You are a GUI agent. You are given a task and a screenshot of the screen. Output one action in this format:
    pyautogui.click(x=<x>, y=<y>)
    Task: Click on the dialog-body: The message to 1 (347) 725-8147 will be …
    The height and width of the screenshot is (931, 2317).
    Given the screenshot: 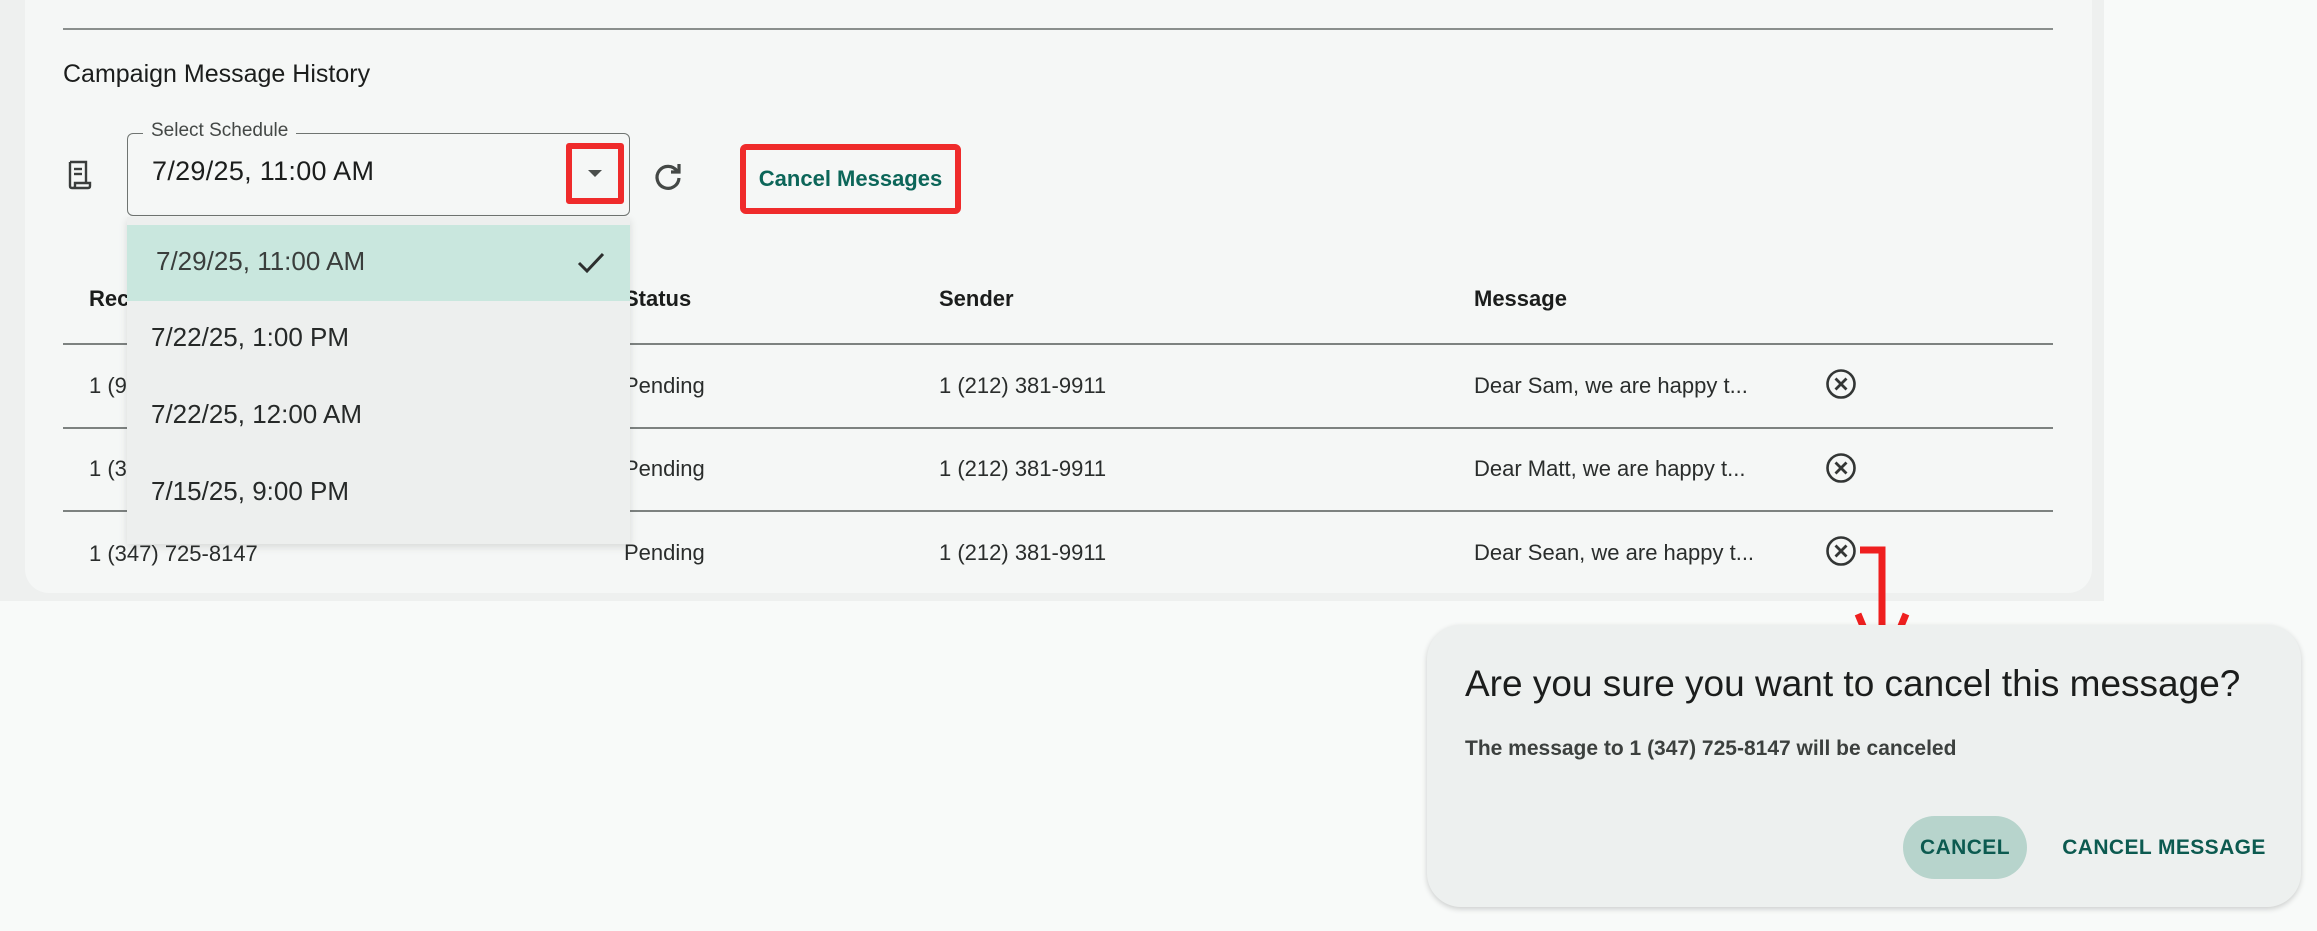 What is the action you would take?
    pyautogui.click(x=1711, y=748)
    